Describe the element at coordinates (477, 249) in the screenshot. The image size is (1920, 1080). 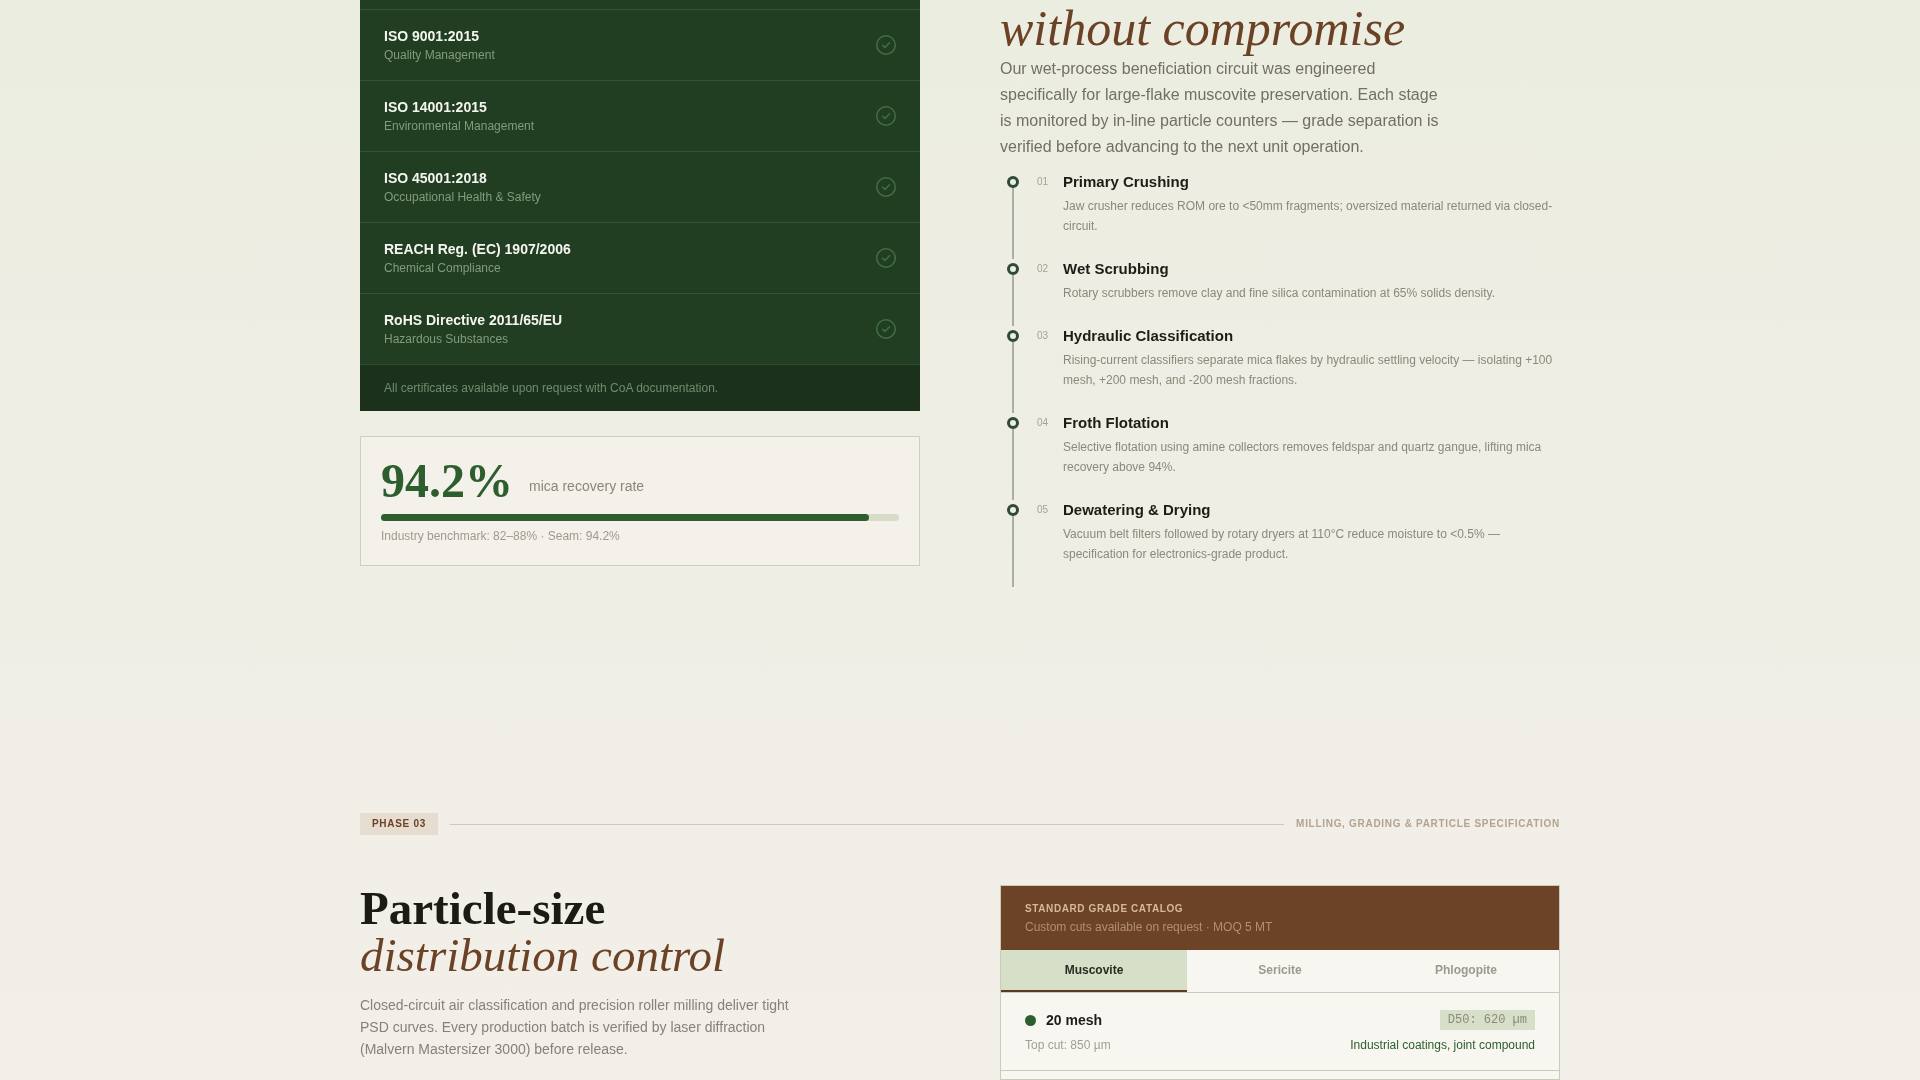
I see `cert-title: REACH Reg. (EC) 1907/2006` at that location.